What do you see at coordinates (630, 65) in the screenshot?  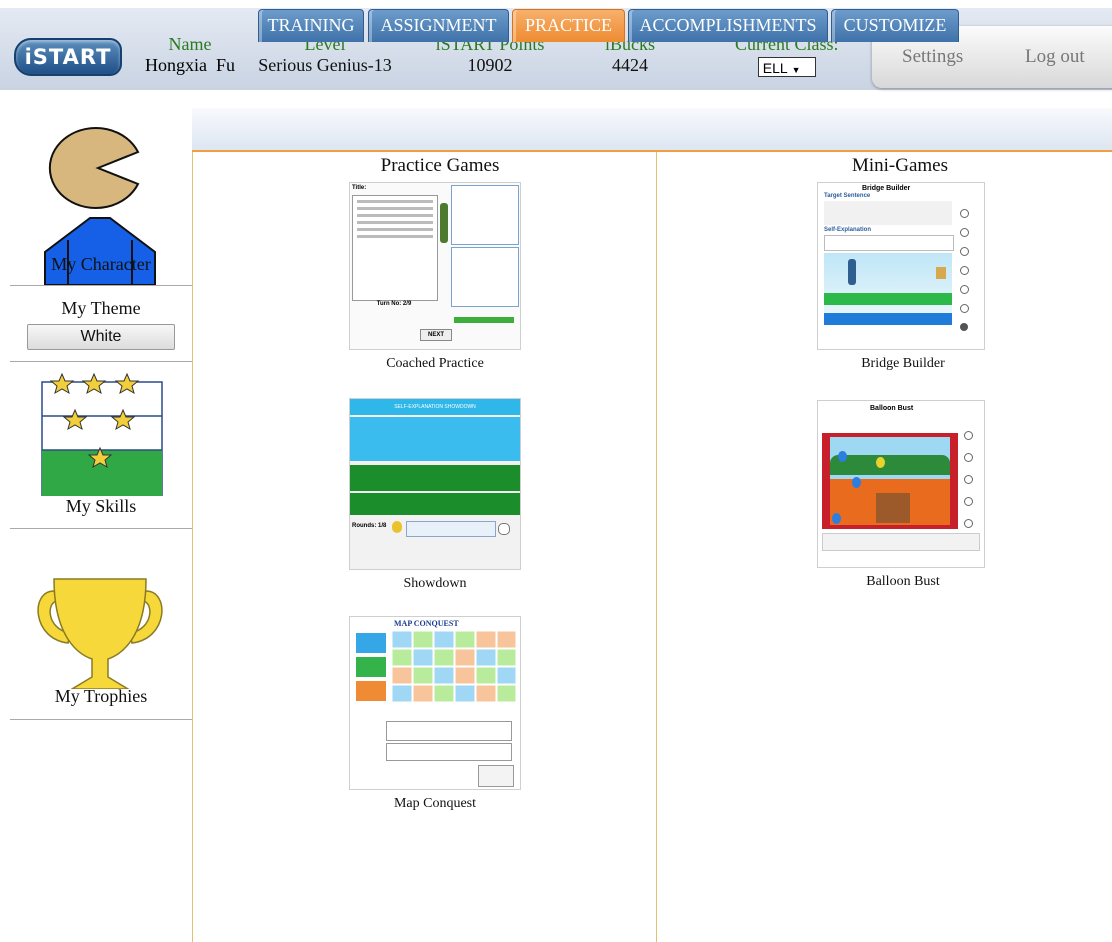 I see `ibucks-value: 4424` at bounding box center [630, 65].